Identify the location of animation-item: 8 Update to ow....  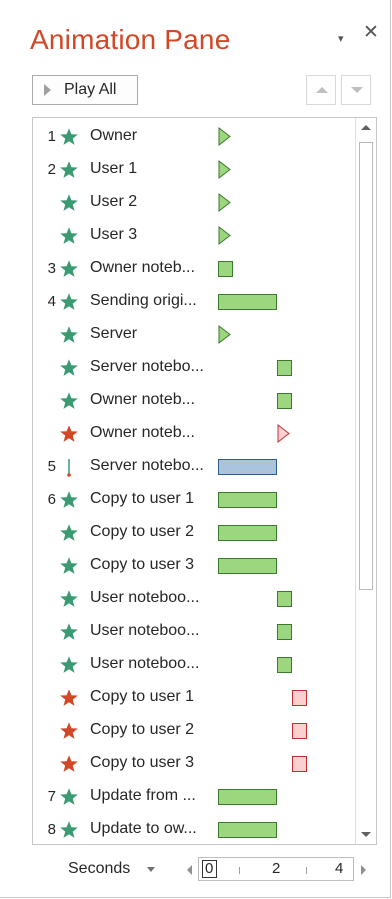
(193, 829).